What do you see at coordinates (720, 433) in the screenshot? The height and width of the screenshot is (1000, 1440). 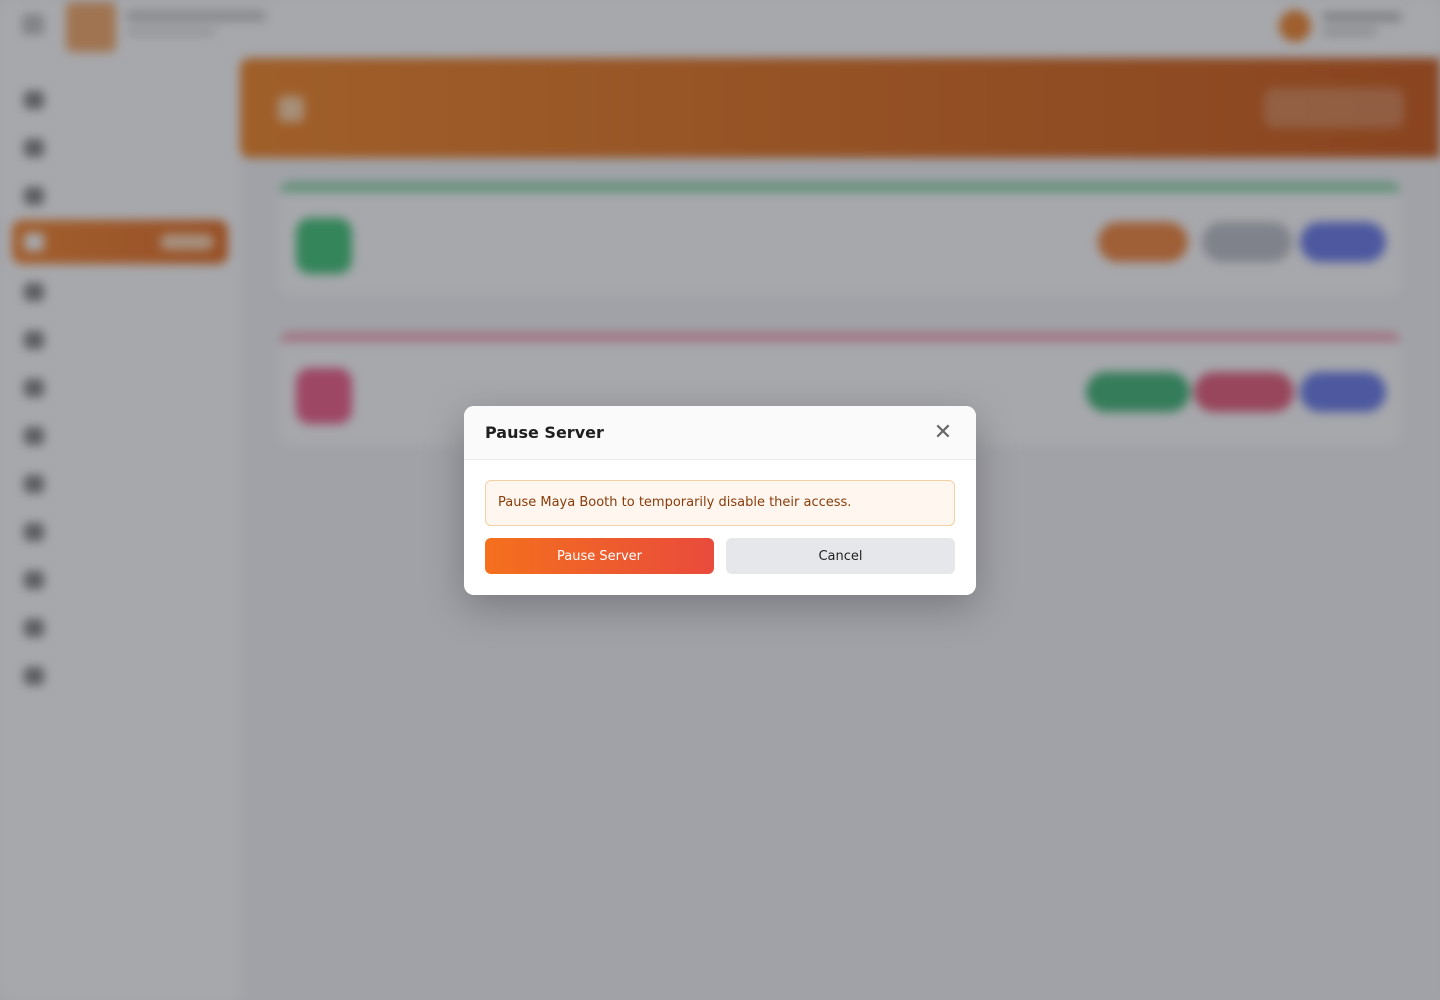 I see `dialog-header: Pause Server ✕` at bounding box center [720, 433].